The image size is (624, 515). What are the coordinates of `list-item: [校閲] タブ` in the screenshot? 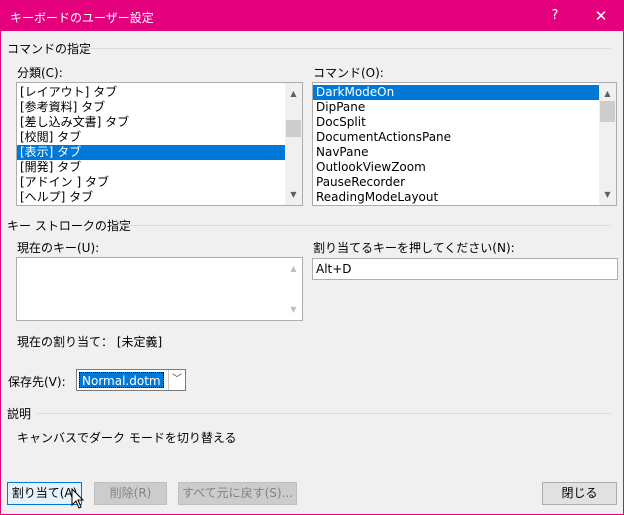 It's located at (151, 137).